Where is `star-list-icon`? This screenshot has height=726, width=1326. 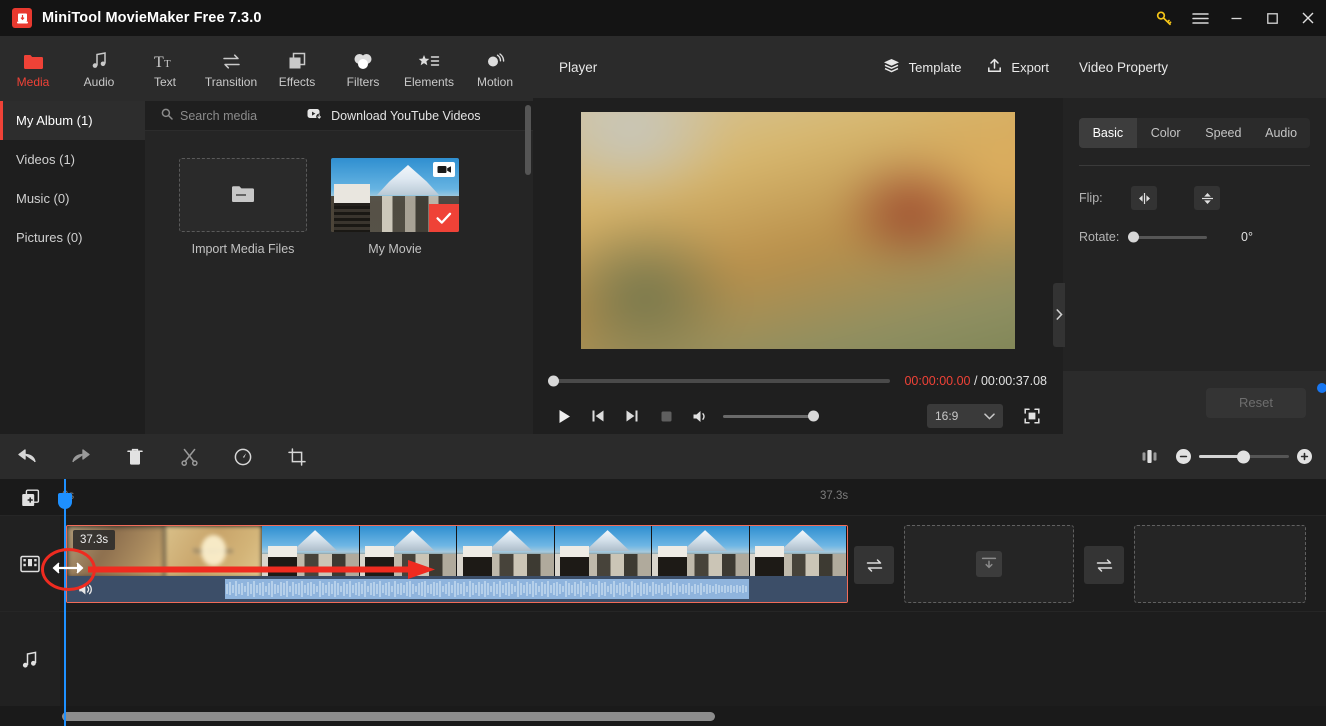
star-list-icon is located at coordinates (429, 59).